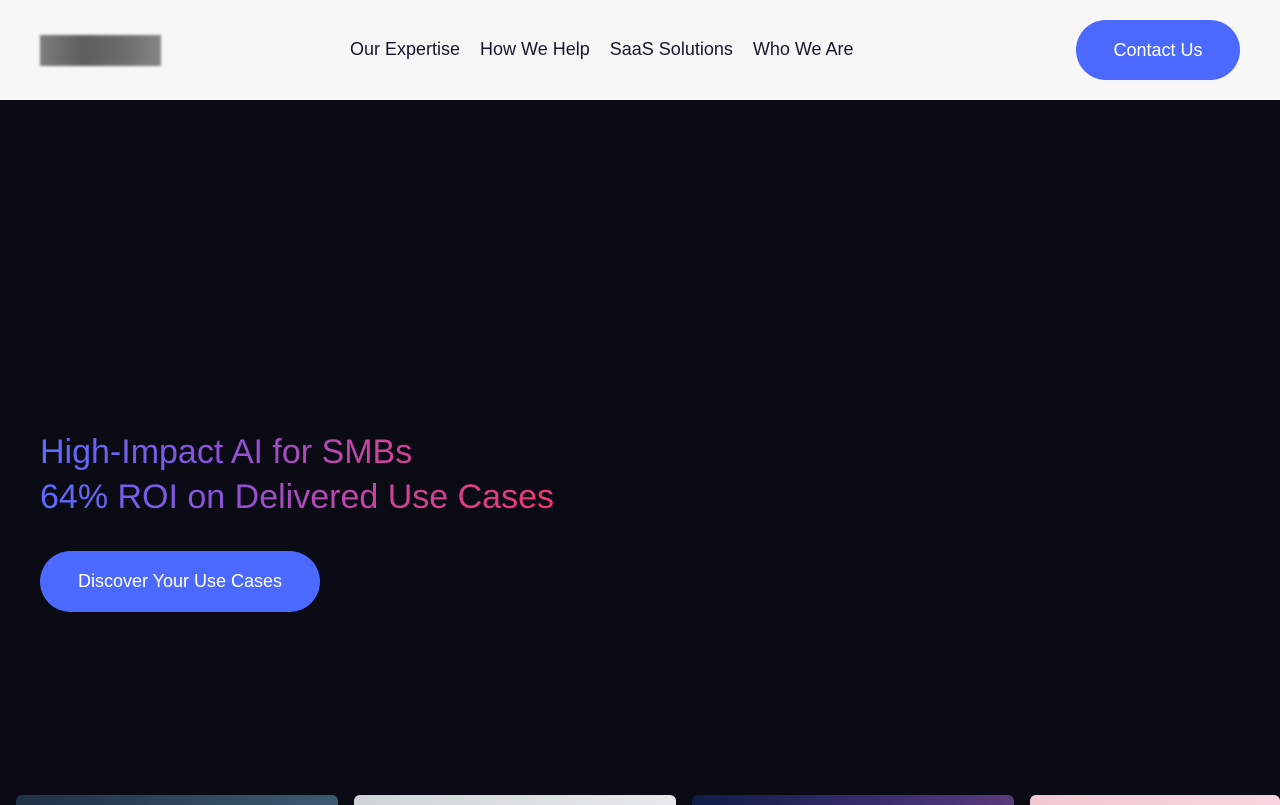  What do you see at coordinates (226, 452) in the screenshot?
I see `hero-title-line-1: High-Impact AI for SMBs` at bounding box center [226, 452].